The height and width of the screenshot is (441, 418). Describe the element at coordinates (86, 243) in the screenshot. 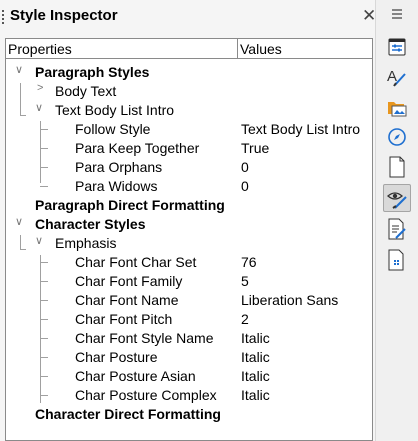

I see `row-label: Emphasis` at that location.